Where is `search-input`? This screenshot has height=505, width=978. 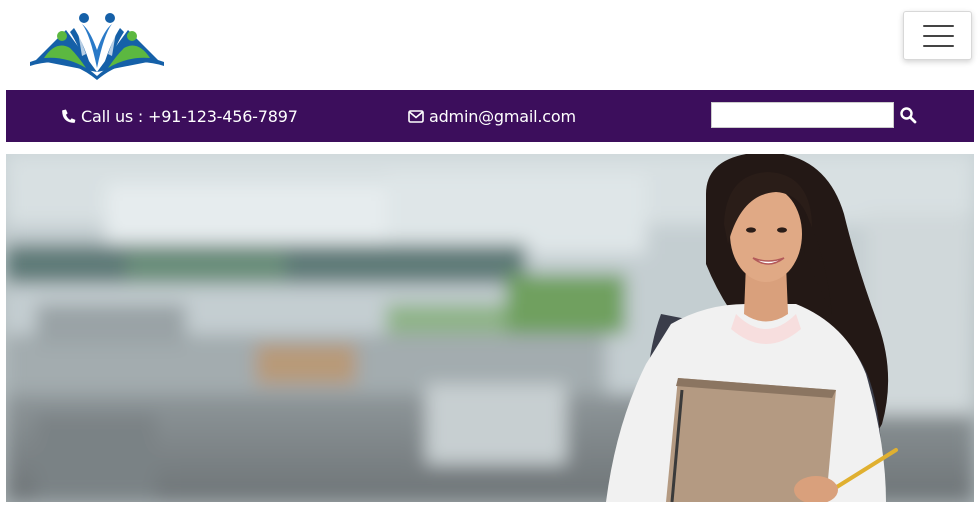
search-input is located at coordinates (802, 115).